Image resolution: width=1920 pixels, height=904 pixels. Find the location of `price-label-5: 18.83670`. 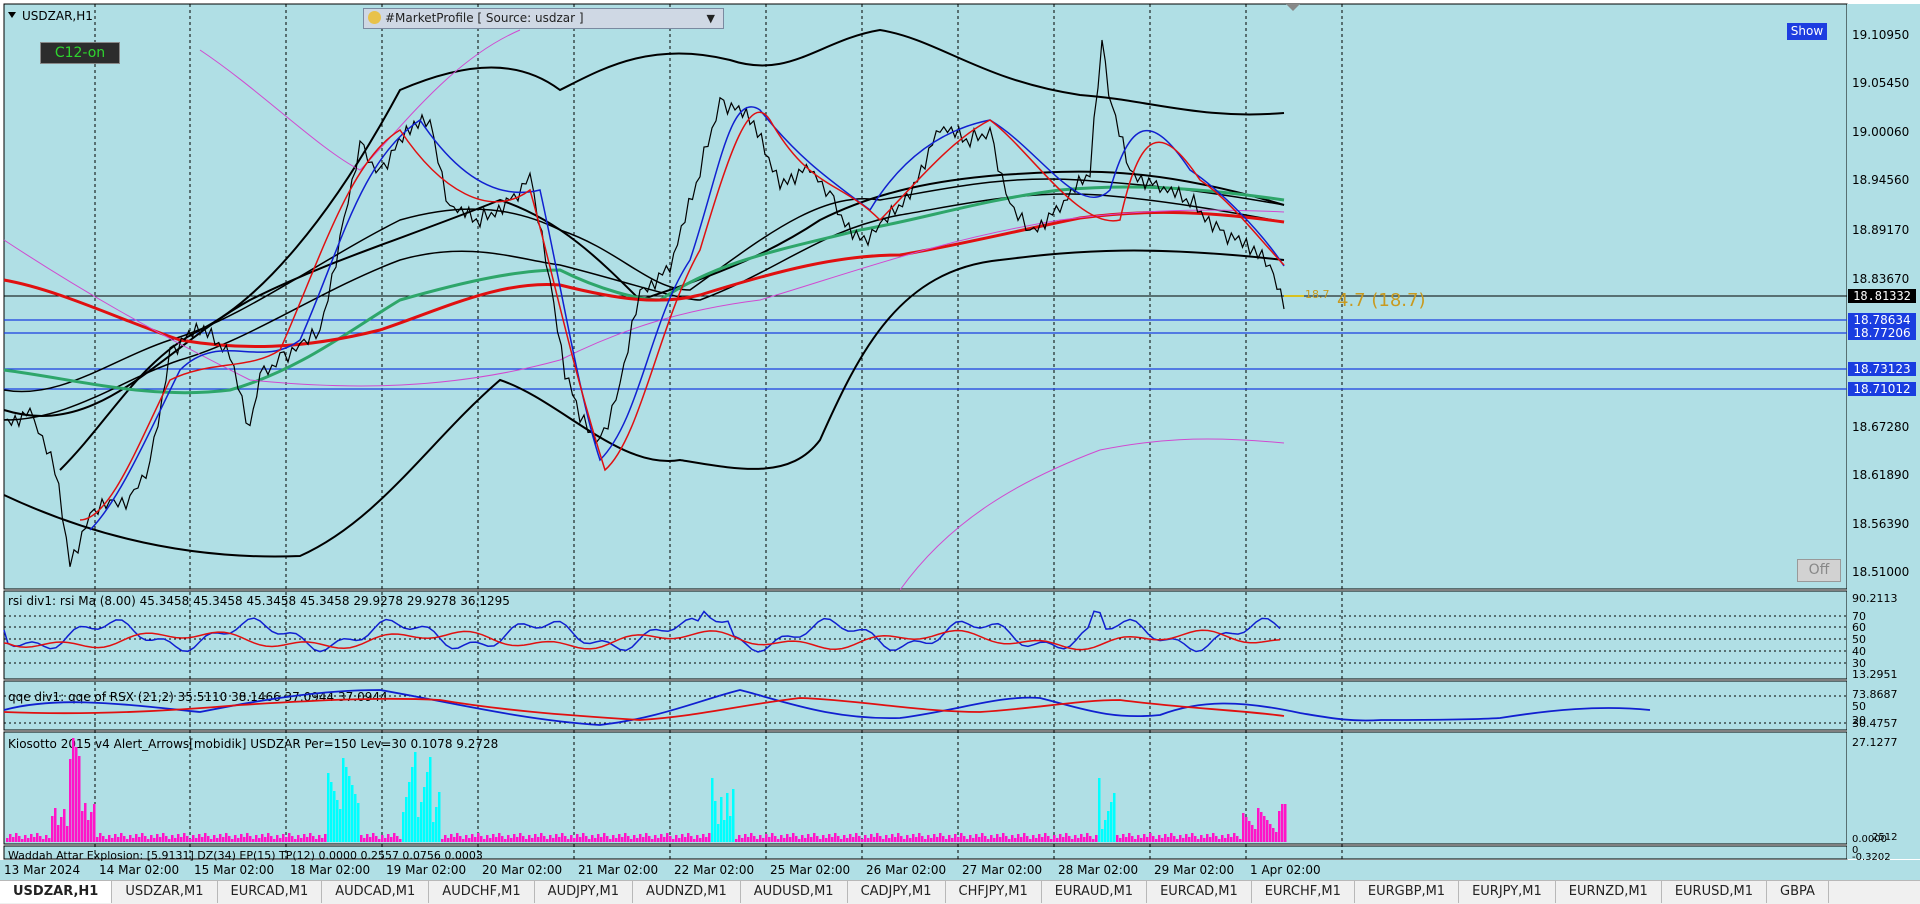

price-label-5: 18.83670 is located at coordinates (1880, 279).